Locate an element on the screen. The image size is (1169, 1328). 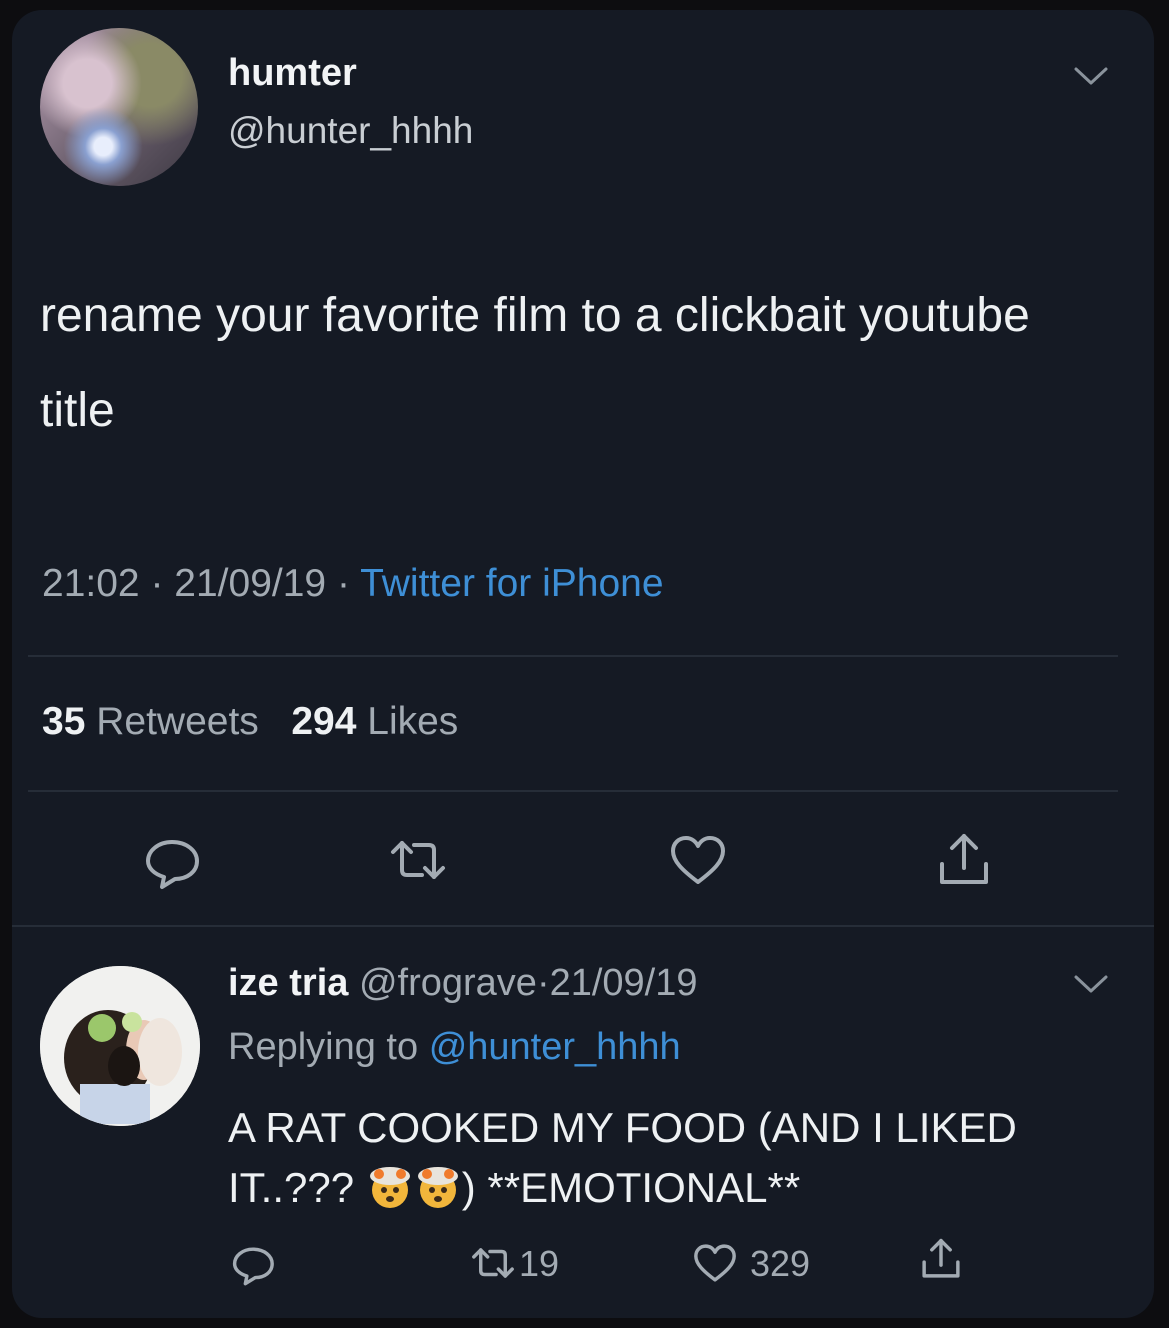
likes-stat: 294 Likes is located at coordinates (374, 721).